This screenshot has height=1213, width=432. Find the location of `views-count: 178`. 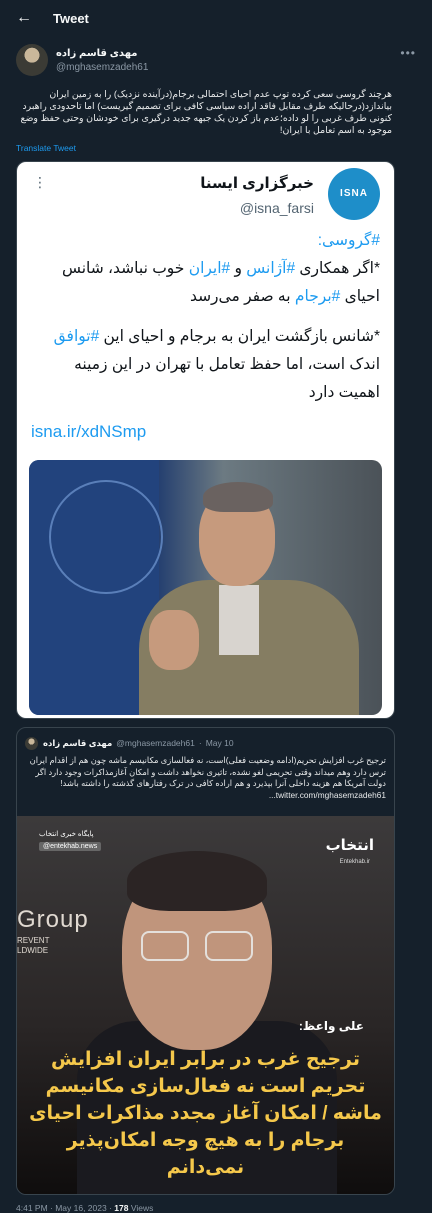

views-count: 178 is located at coordinates (121, 1208).